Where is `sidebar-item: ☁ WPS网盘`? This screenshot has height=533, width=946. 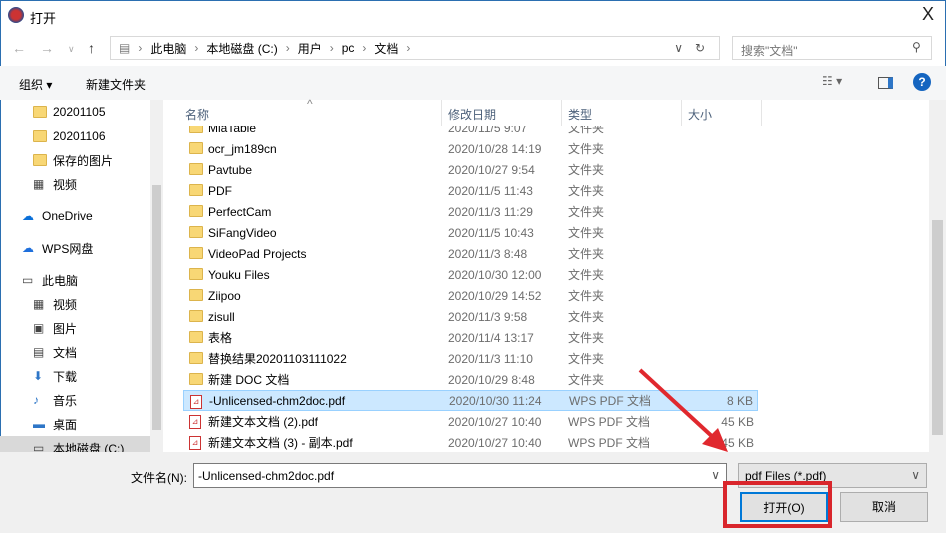 sidebar-item: ☁ WPS网盘 is located at coordinates (75, 248).